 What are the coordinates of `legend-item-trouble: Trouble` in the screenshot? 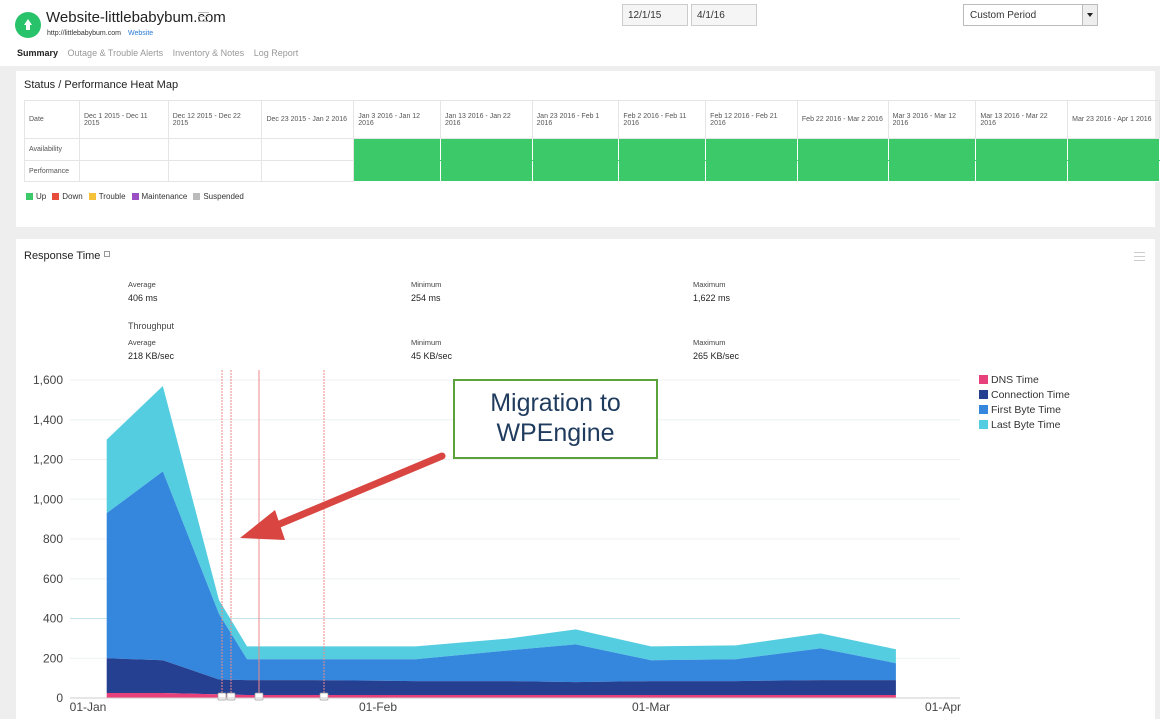 It's located at (107, 196).